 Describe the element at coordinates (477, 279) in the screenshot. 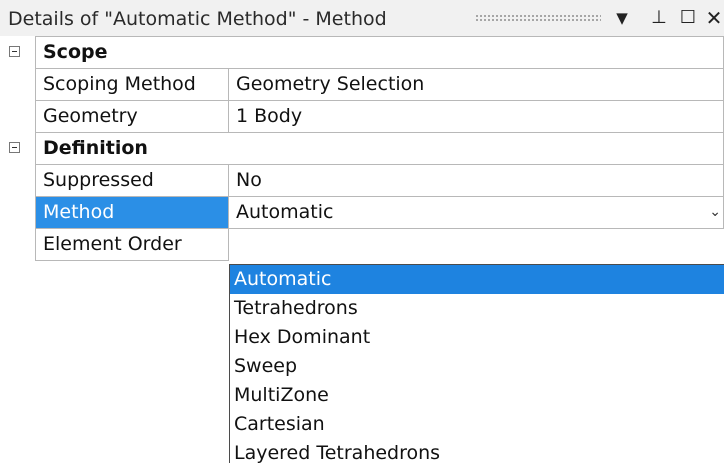

I see `dropdown-option-automatic: Automatic` at that location.